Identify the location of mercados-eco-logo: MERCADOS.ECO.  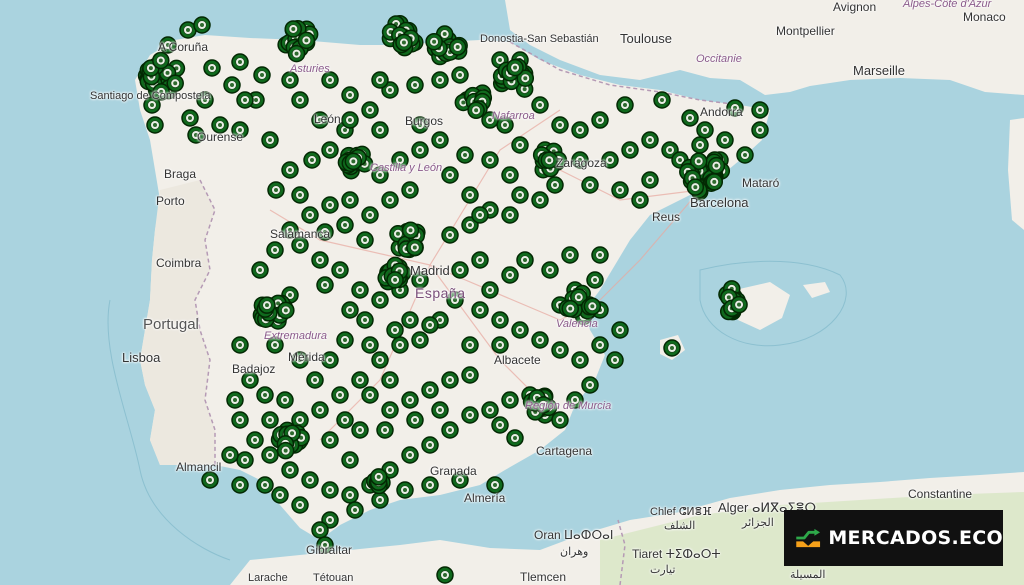
(893, 538).